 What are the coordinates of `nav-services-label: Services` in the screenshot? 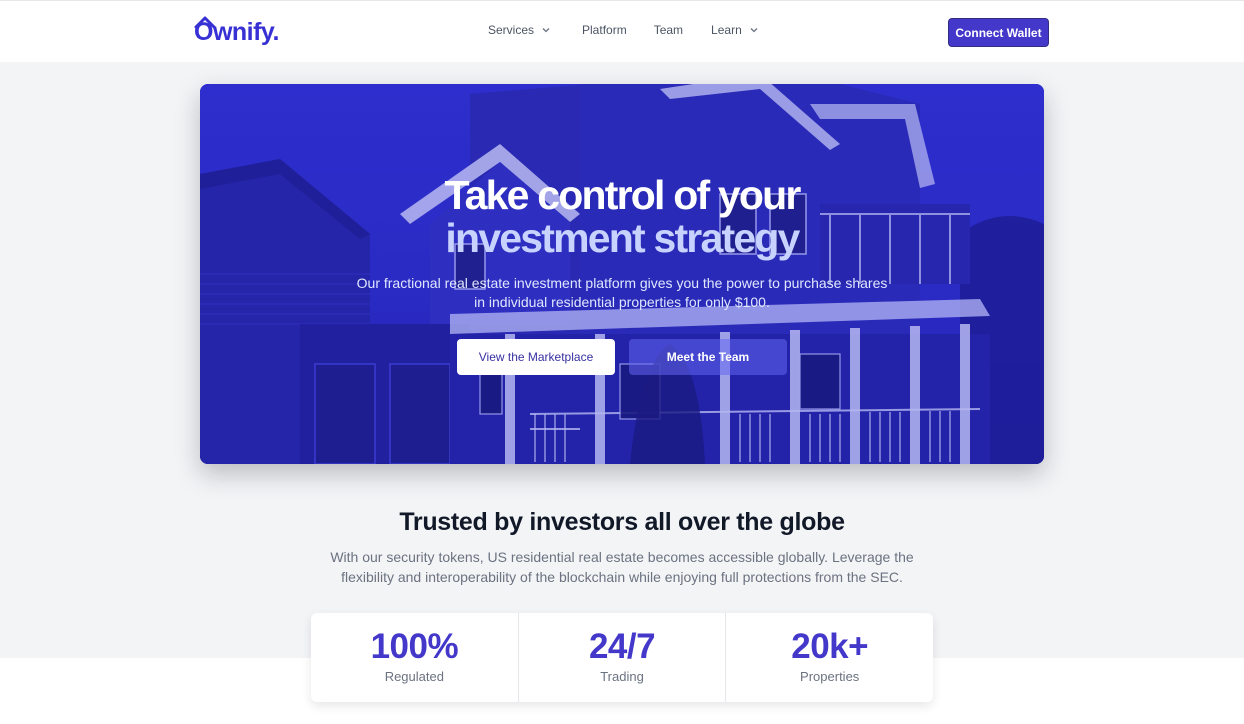 It's located at (511, 30).